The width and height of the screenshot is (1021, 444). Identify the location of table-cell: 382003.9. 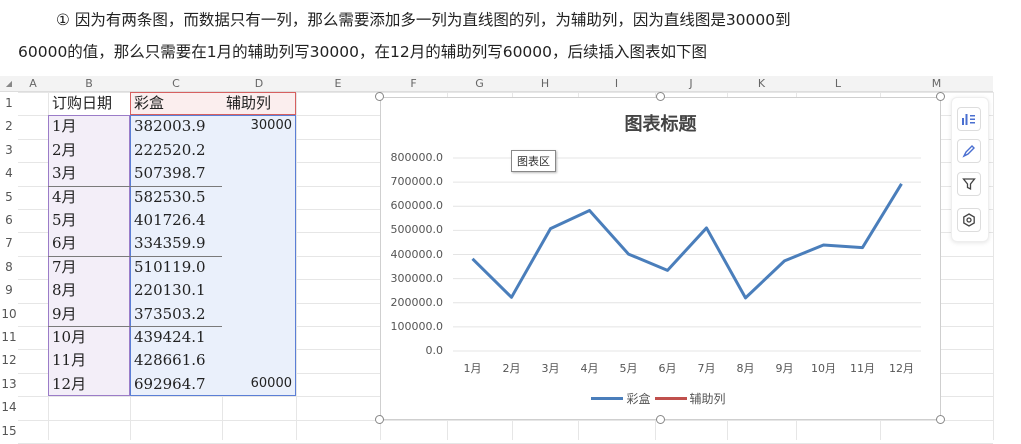
(176, 126).